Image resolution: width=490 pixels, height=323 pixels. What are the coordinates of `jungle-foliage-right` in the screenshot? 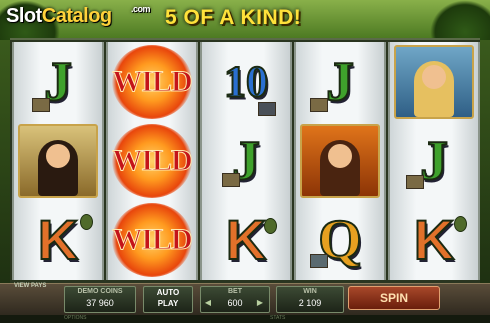 It's located at (460, 20).